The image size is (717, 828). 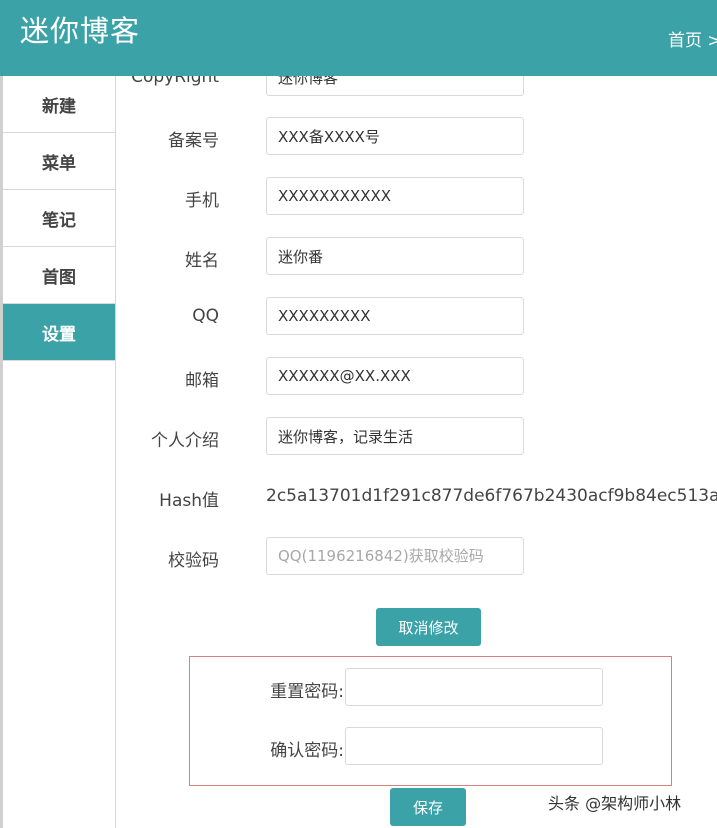 I want to click on phone-label: 手机, so click(x=202, y=201).